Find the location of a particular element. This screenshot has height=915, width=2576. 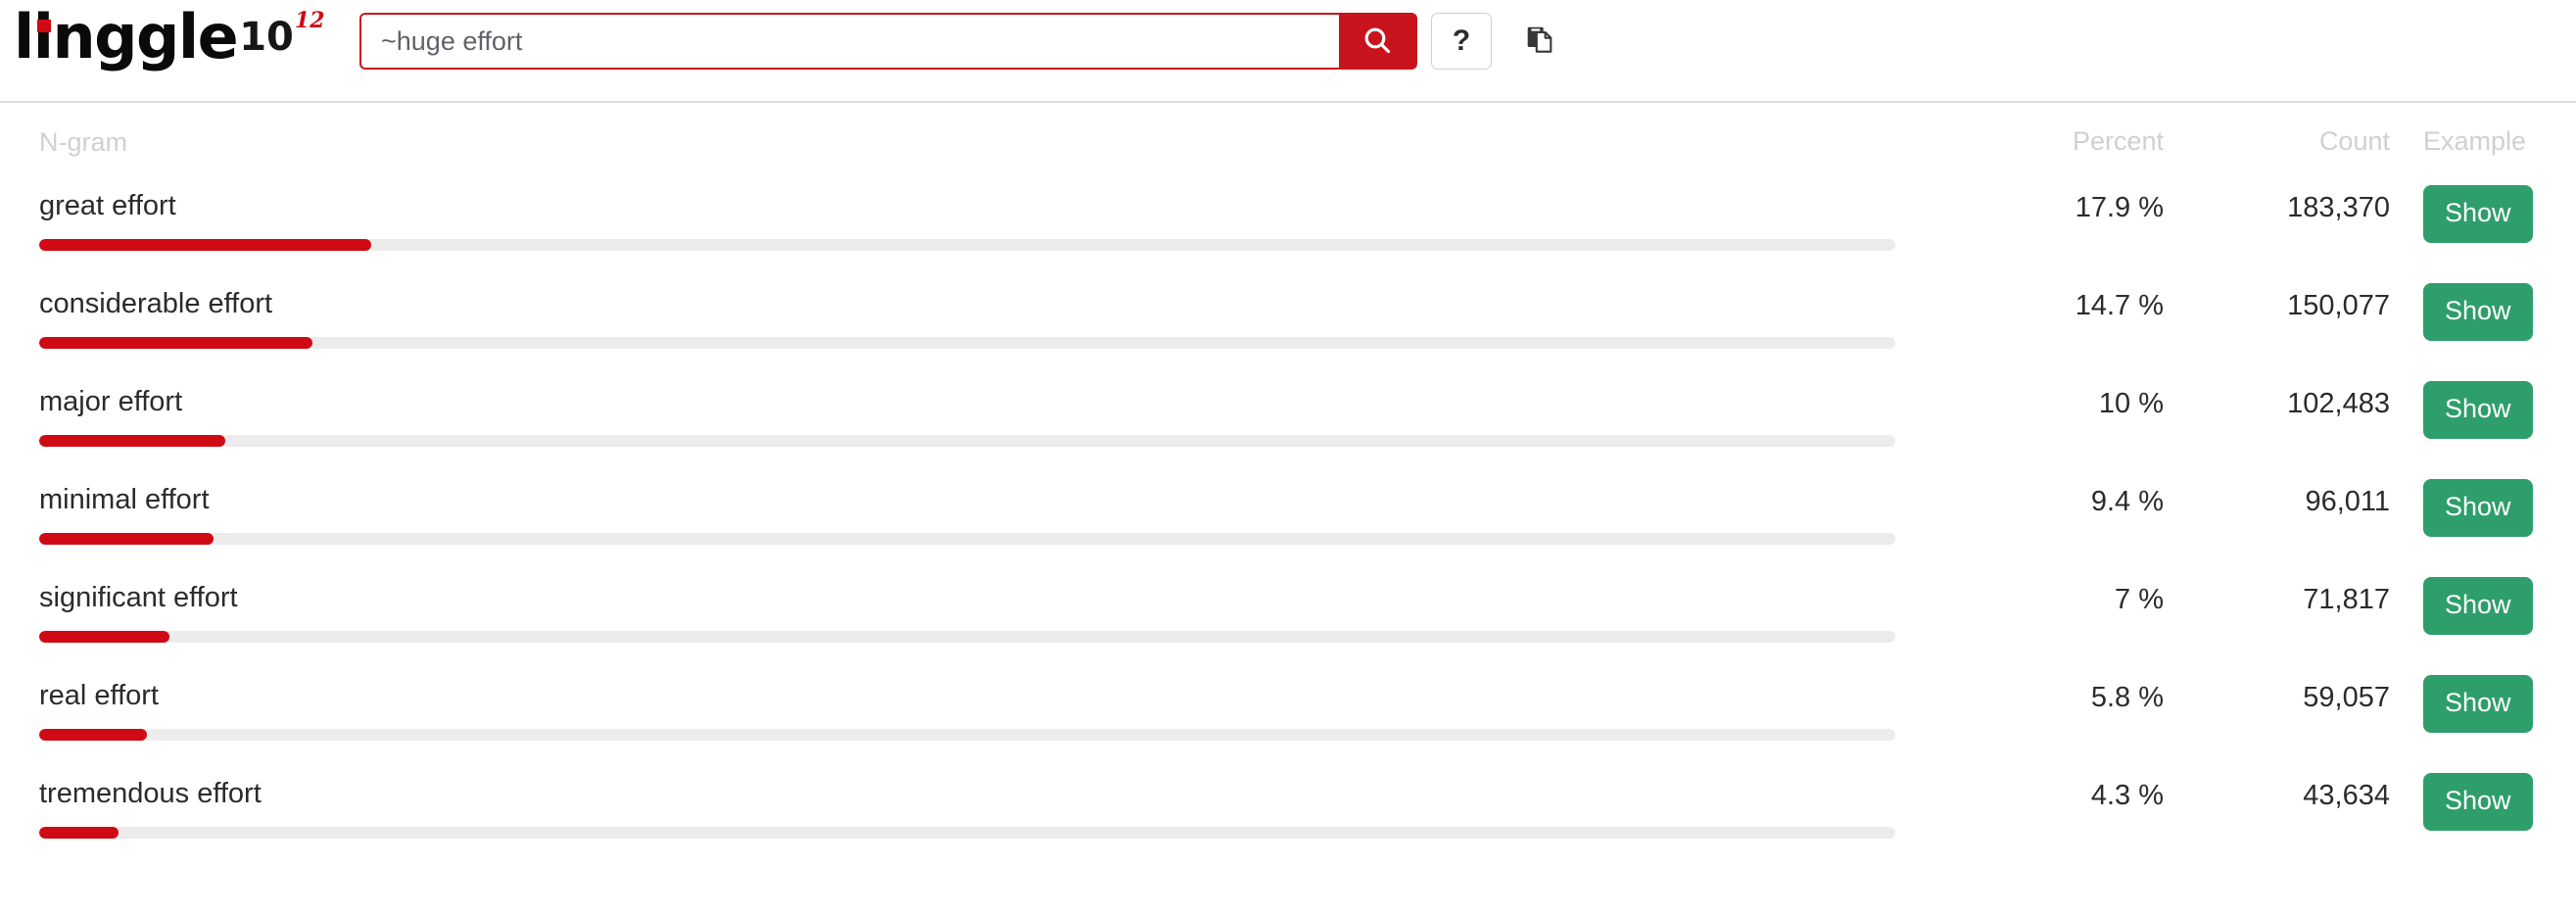

search-button is located at coordinates (1378, 41).